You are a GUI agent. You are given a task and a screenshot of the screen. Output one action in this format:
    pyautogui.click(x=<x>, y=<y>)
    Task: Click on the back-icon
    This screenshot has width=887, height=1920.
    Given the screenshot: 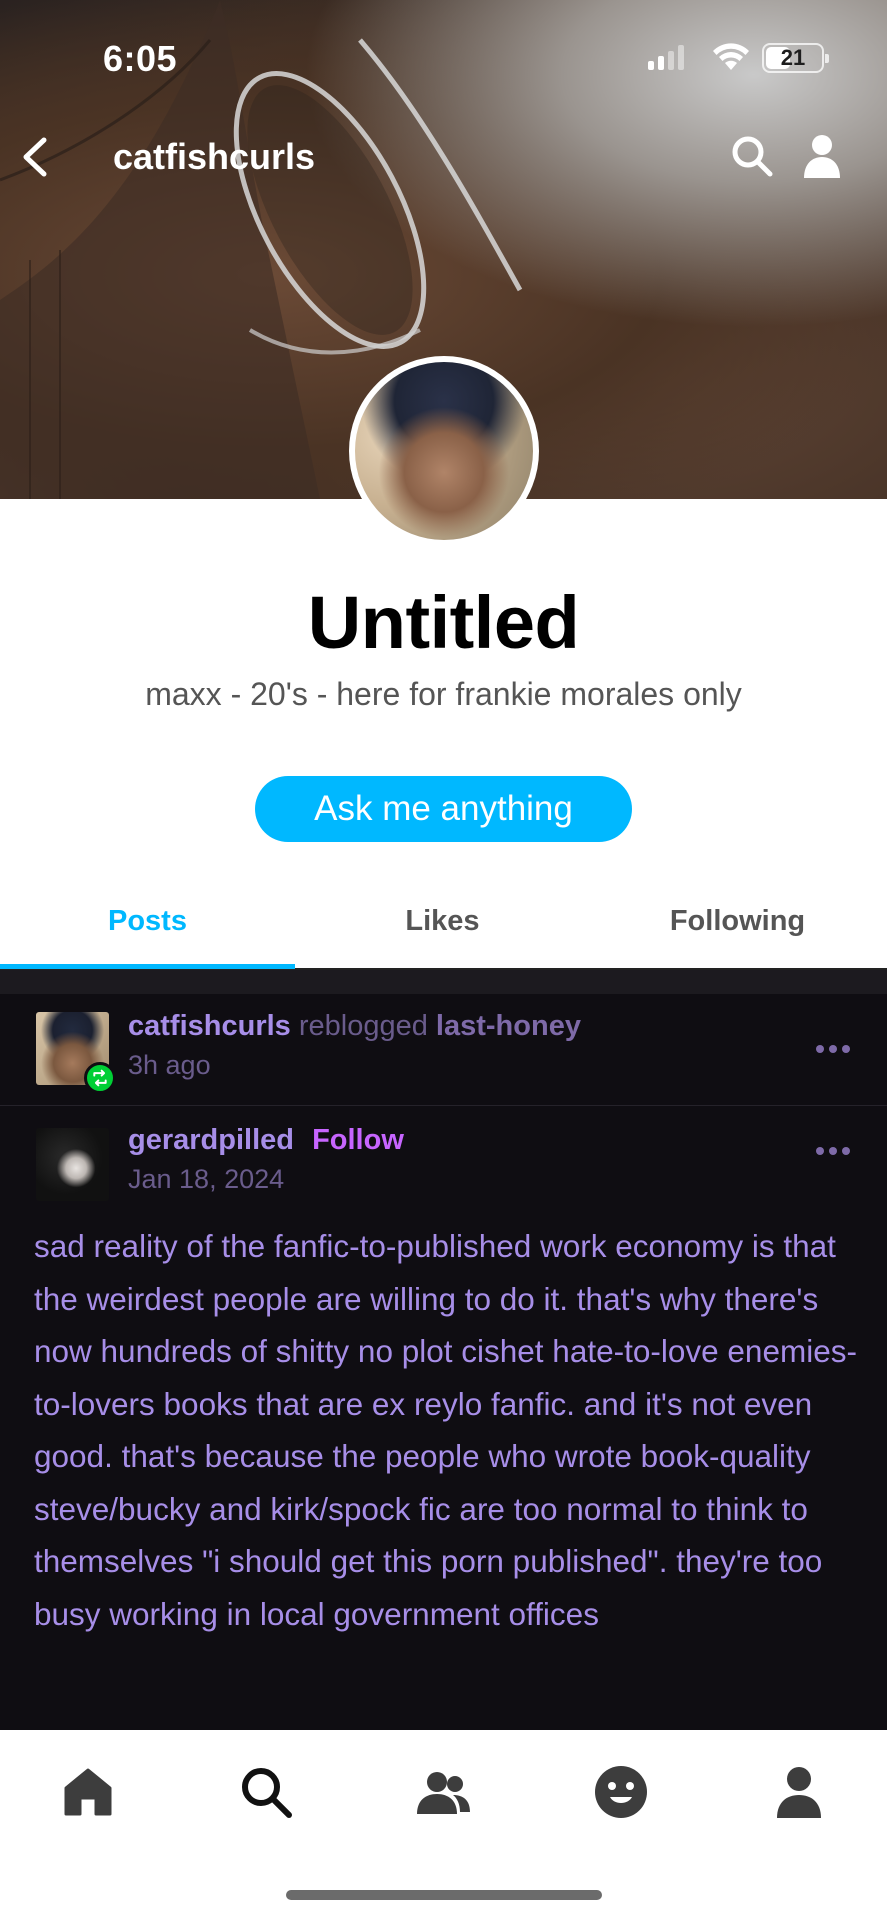 What is the action you would take?
    pyautogui.click(x=36, y=157)
    